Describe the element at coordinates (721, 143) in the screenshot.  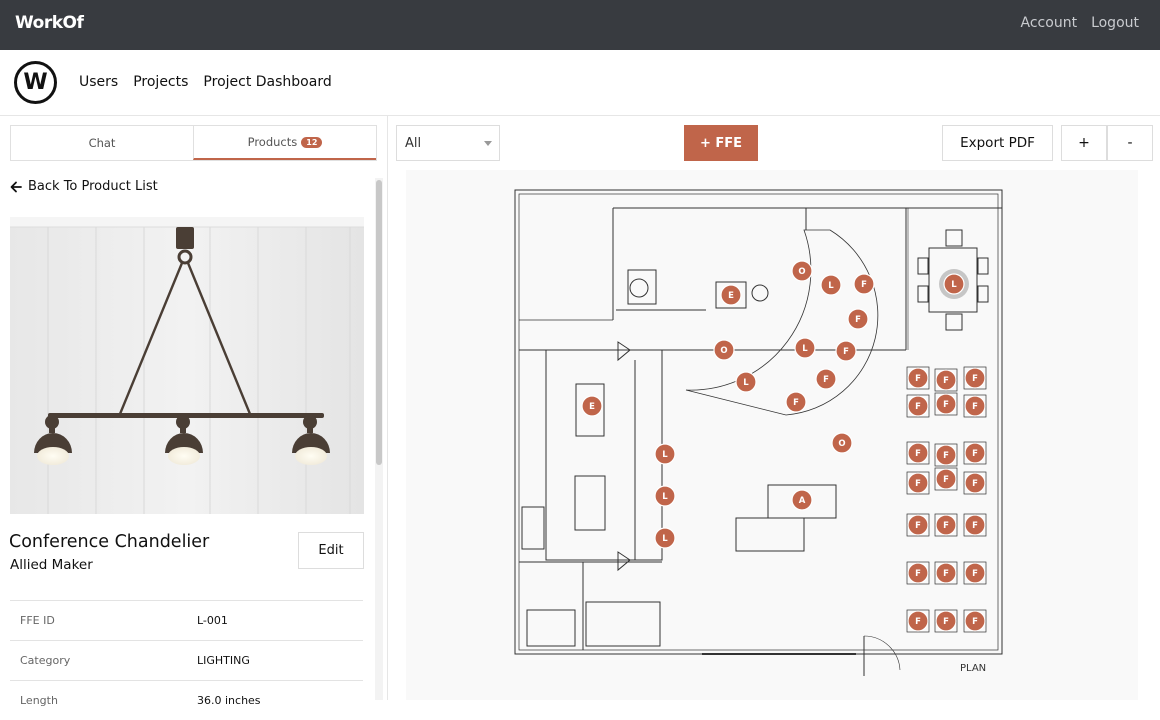
I see `add-ffe-button: + FFE` at that location.